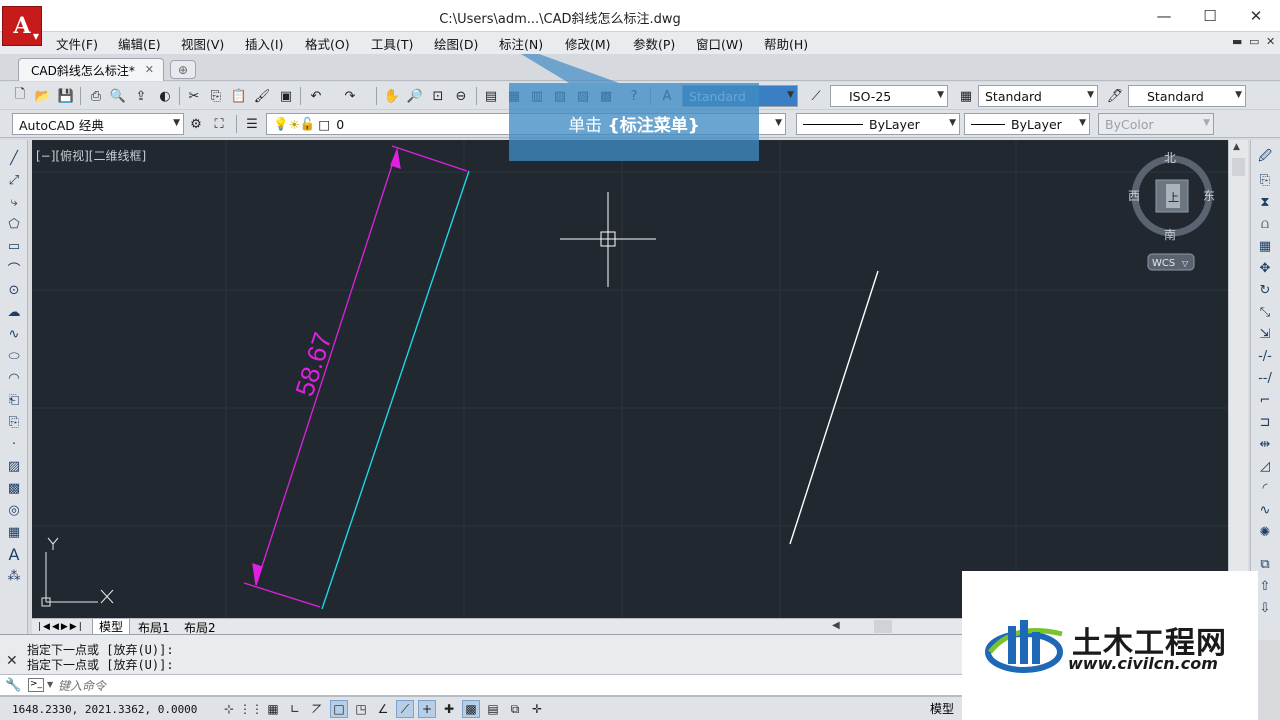 This screenshot has width=1280, height=720. What do you see at coordinates (14, 532) in the screenshot?
I see `table-icon: ▦` at bounding box center [14, 532].